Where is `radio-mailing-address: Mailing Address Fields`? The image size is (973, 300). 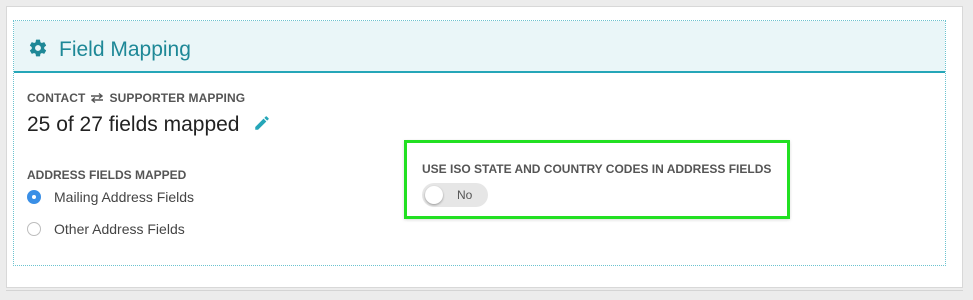
radio-mailing-address: Mailing Address Fields is located at coordinates (110, 197).